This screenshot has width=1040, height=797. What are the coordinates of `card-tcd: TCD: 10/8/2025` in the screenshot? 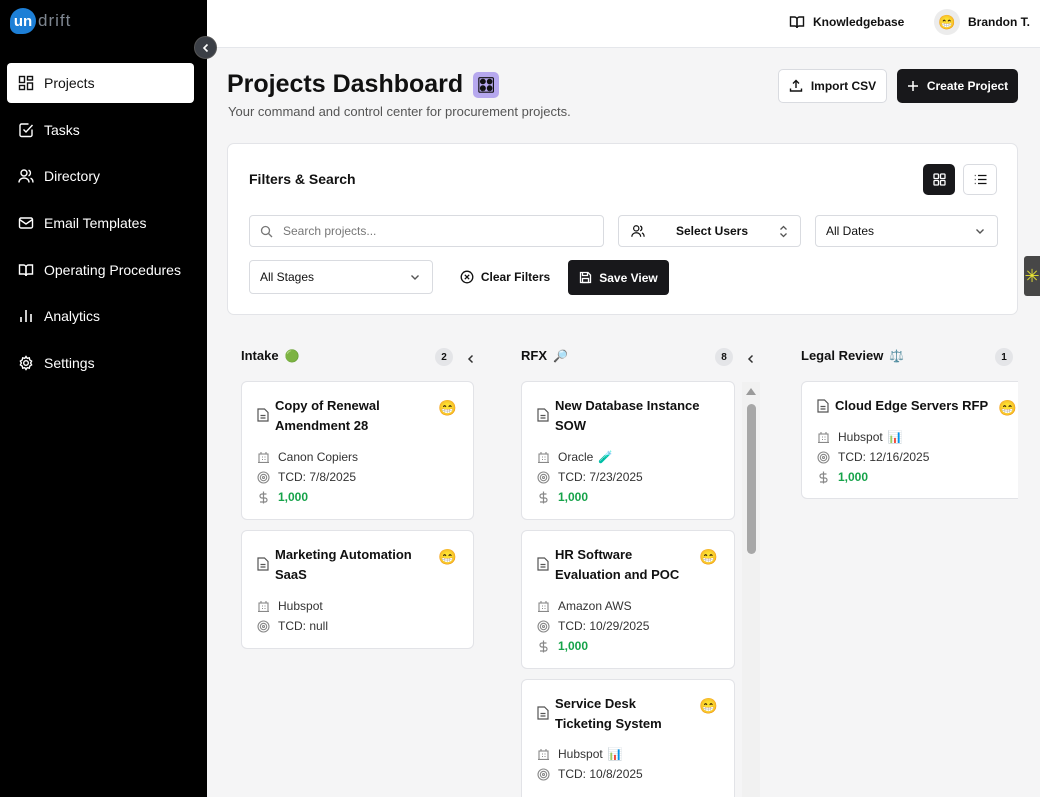 It's located at (590, 774).